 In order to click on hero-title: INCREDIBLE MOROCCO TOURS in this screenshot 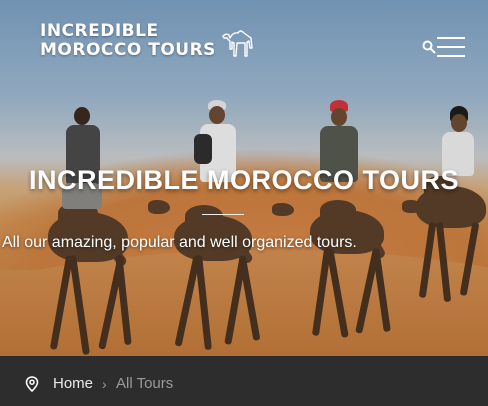, I will do `click(243, 180)`.